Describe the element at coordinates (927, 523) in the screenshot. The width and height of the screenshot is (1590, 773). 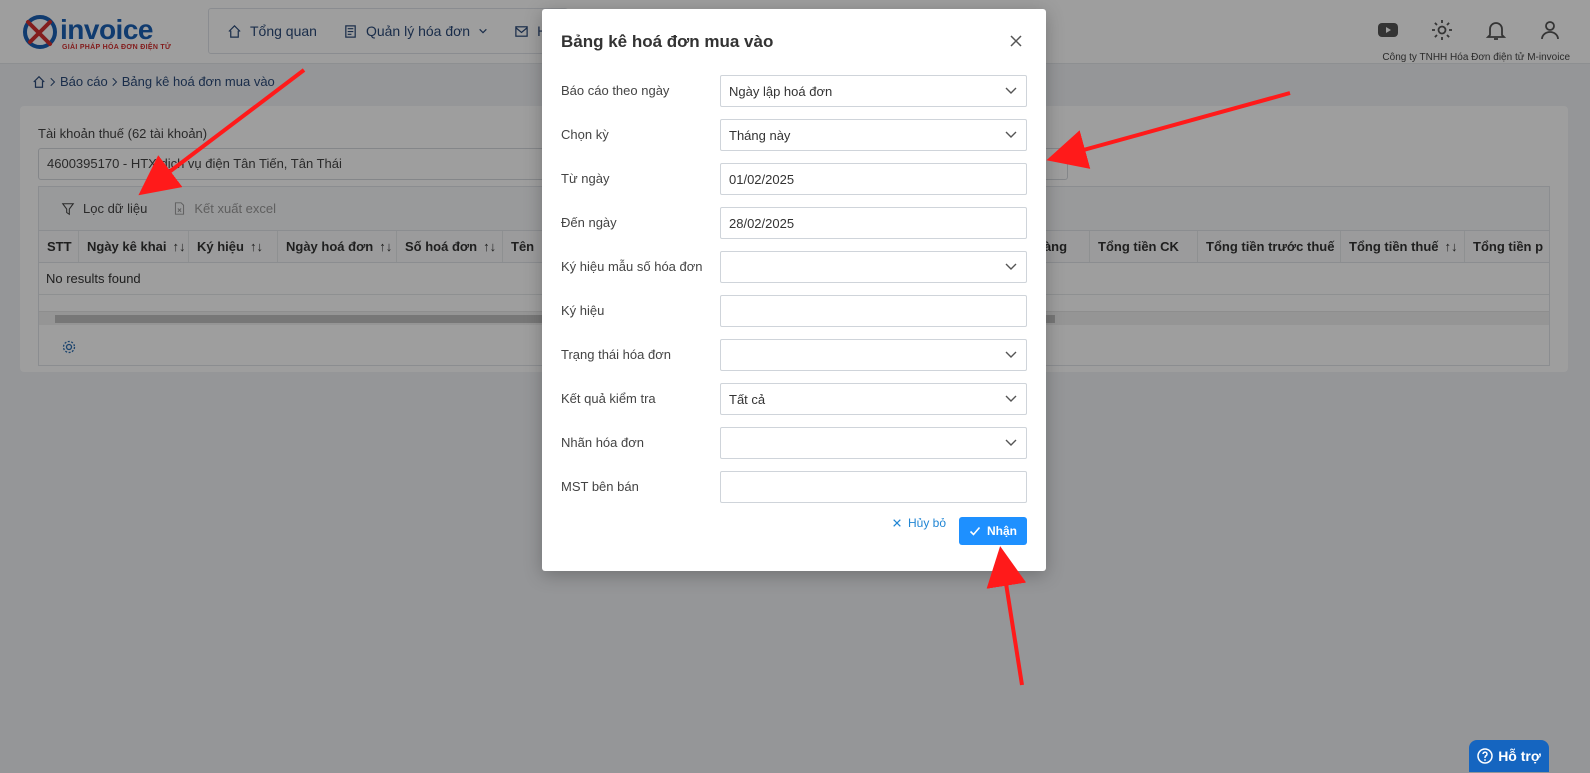
I see `cancel-label: Hủy bỏ` at that location.